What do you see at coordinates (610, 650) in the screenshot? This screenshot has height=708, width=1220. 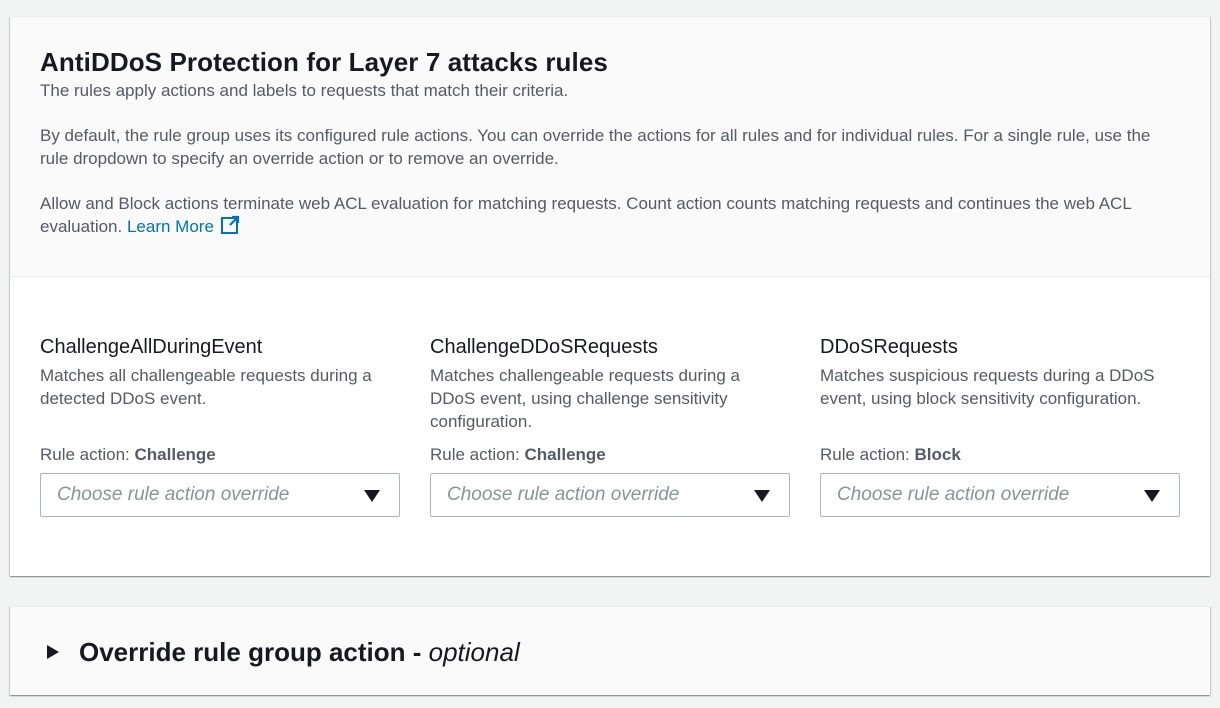 I see `override-rule-group-action-expander: Override rule group action - optional` at bounding box center [610, 650].